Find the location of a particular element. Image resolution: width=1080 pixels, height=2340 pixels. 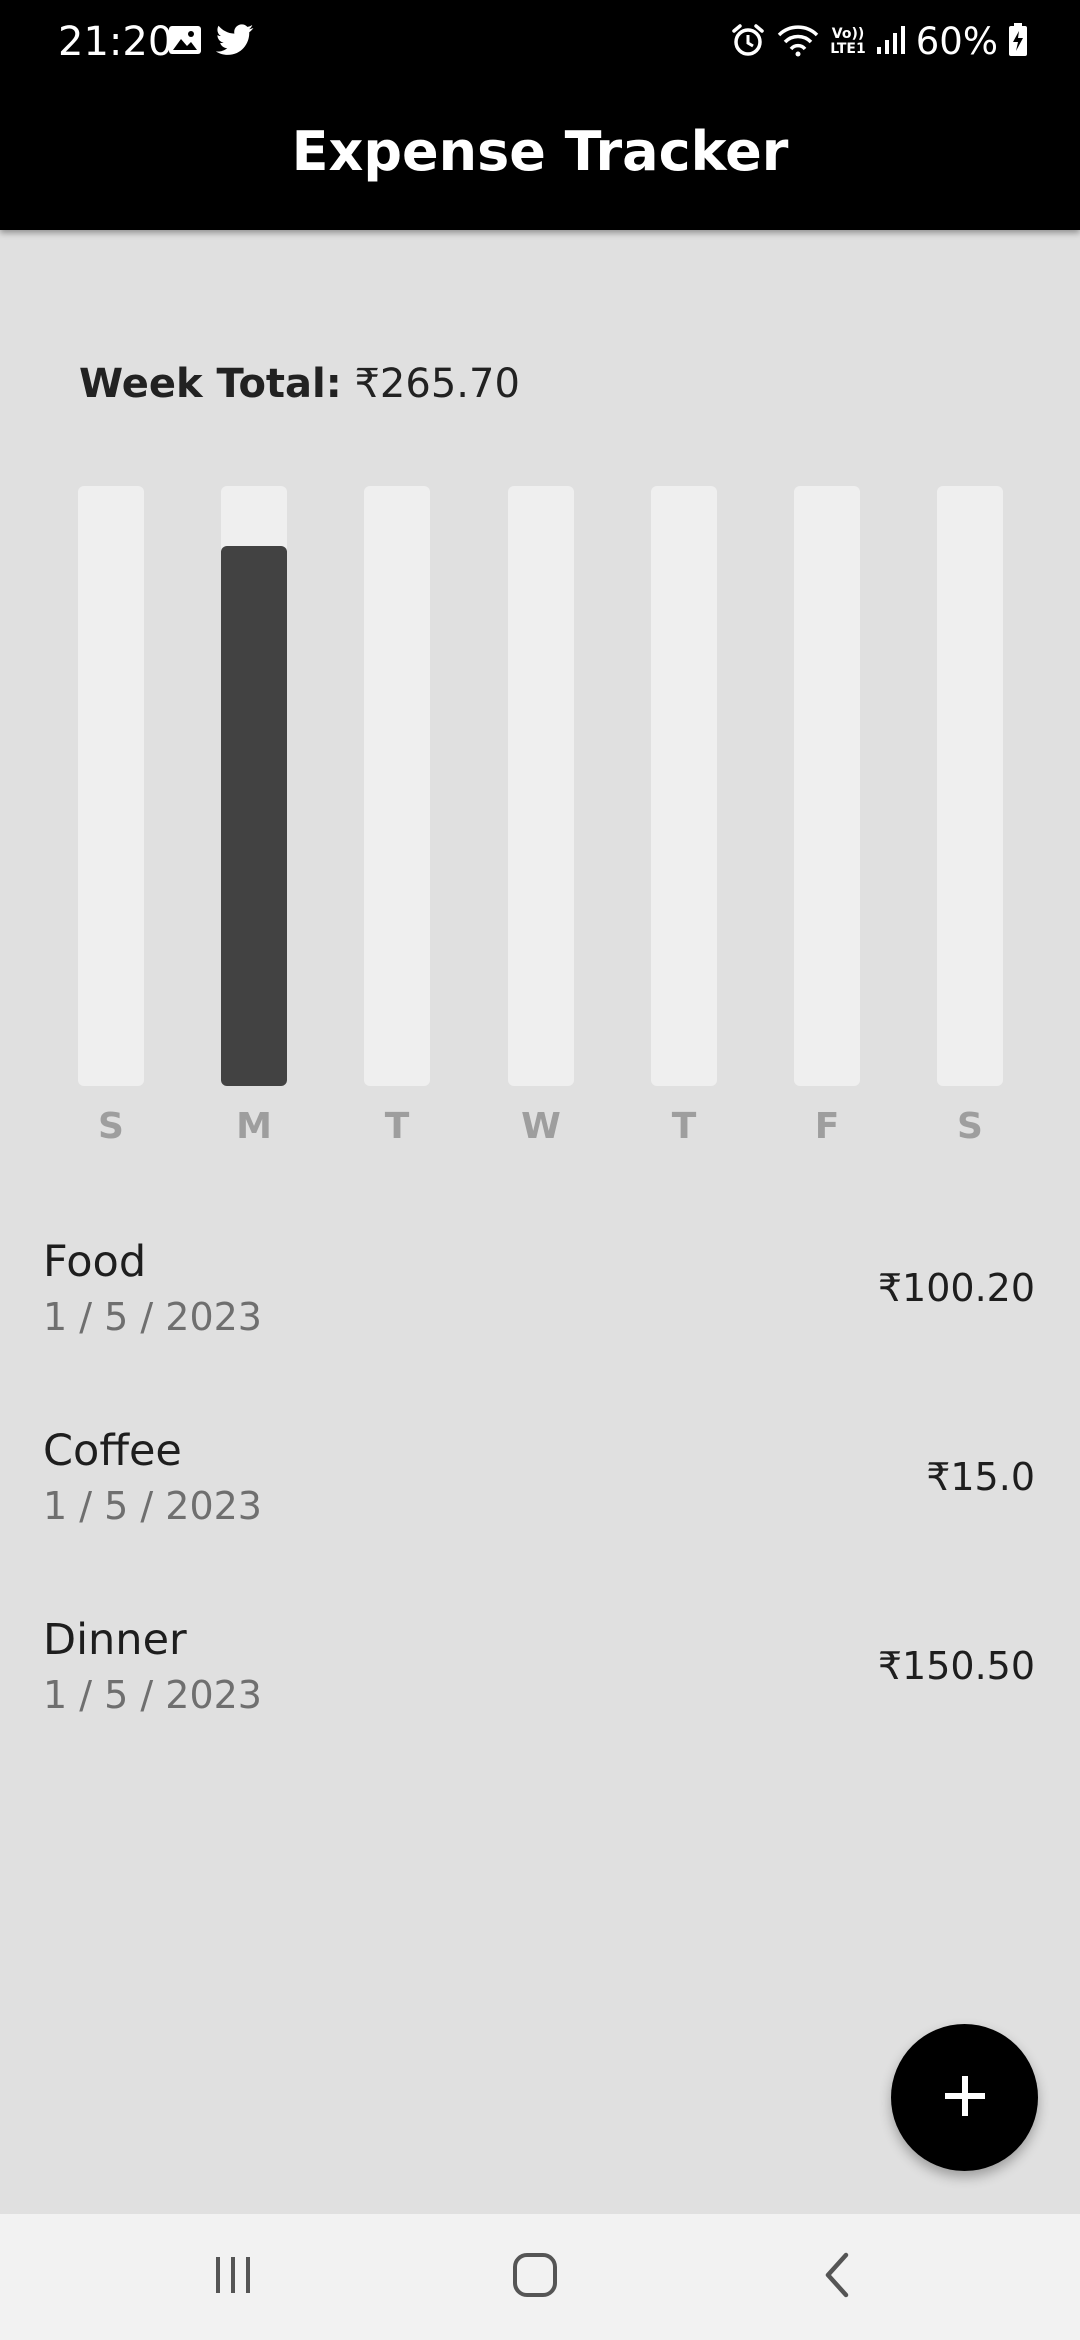

wifi-icon is located at coordinates (798, 42).